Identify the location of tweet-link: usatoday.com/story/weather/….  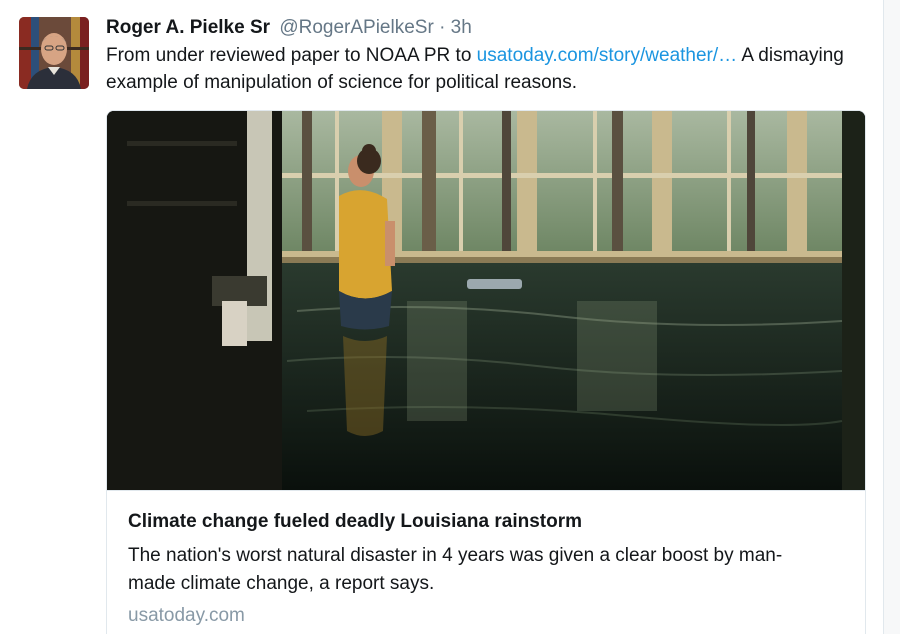
(607, 55).